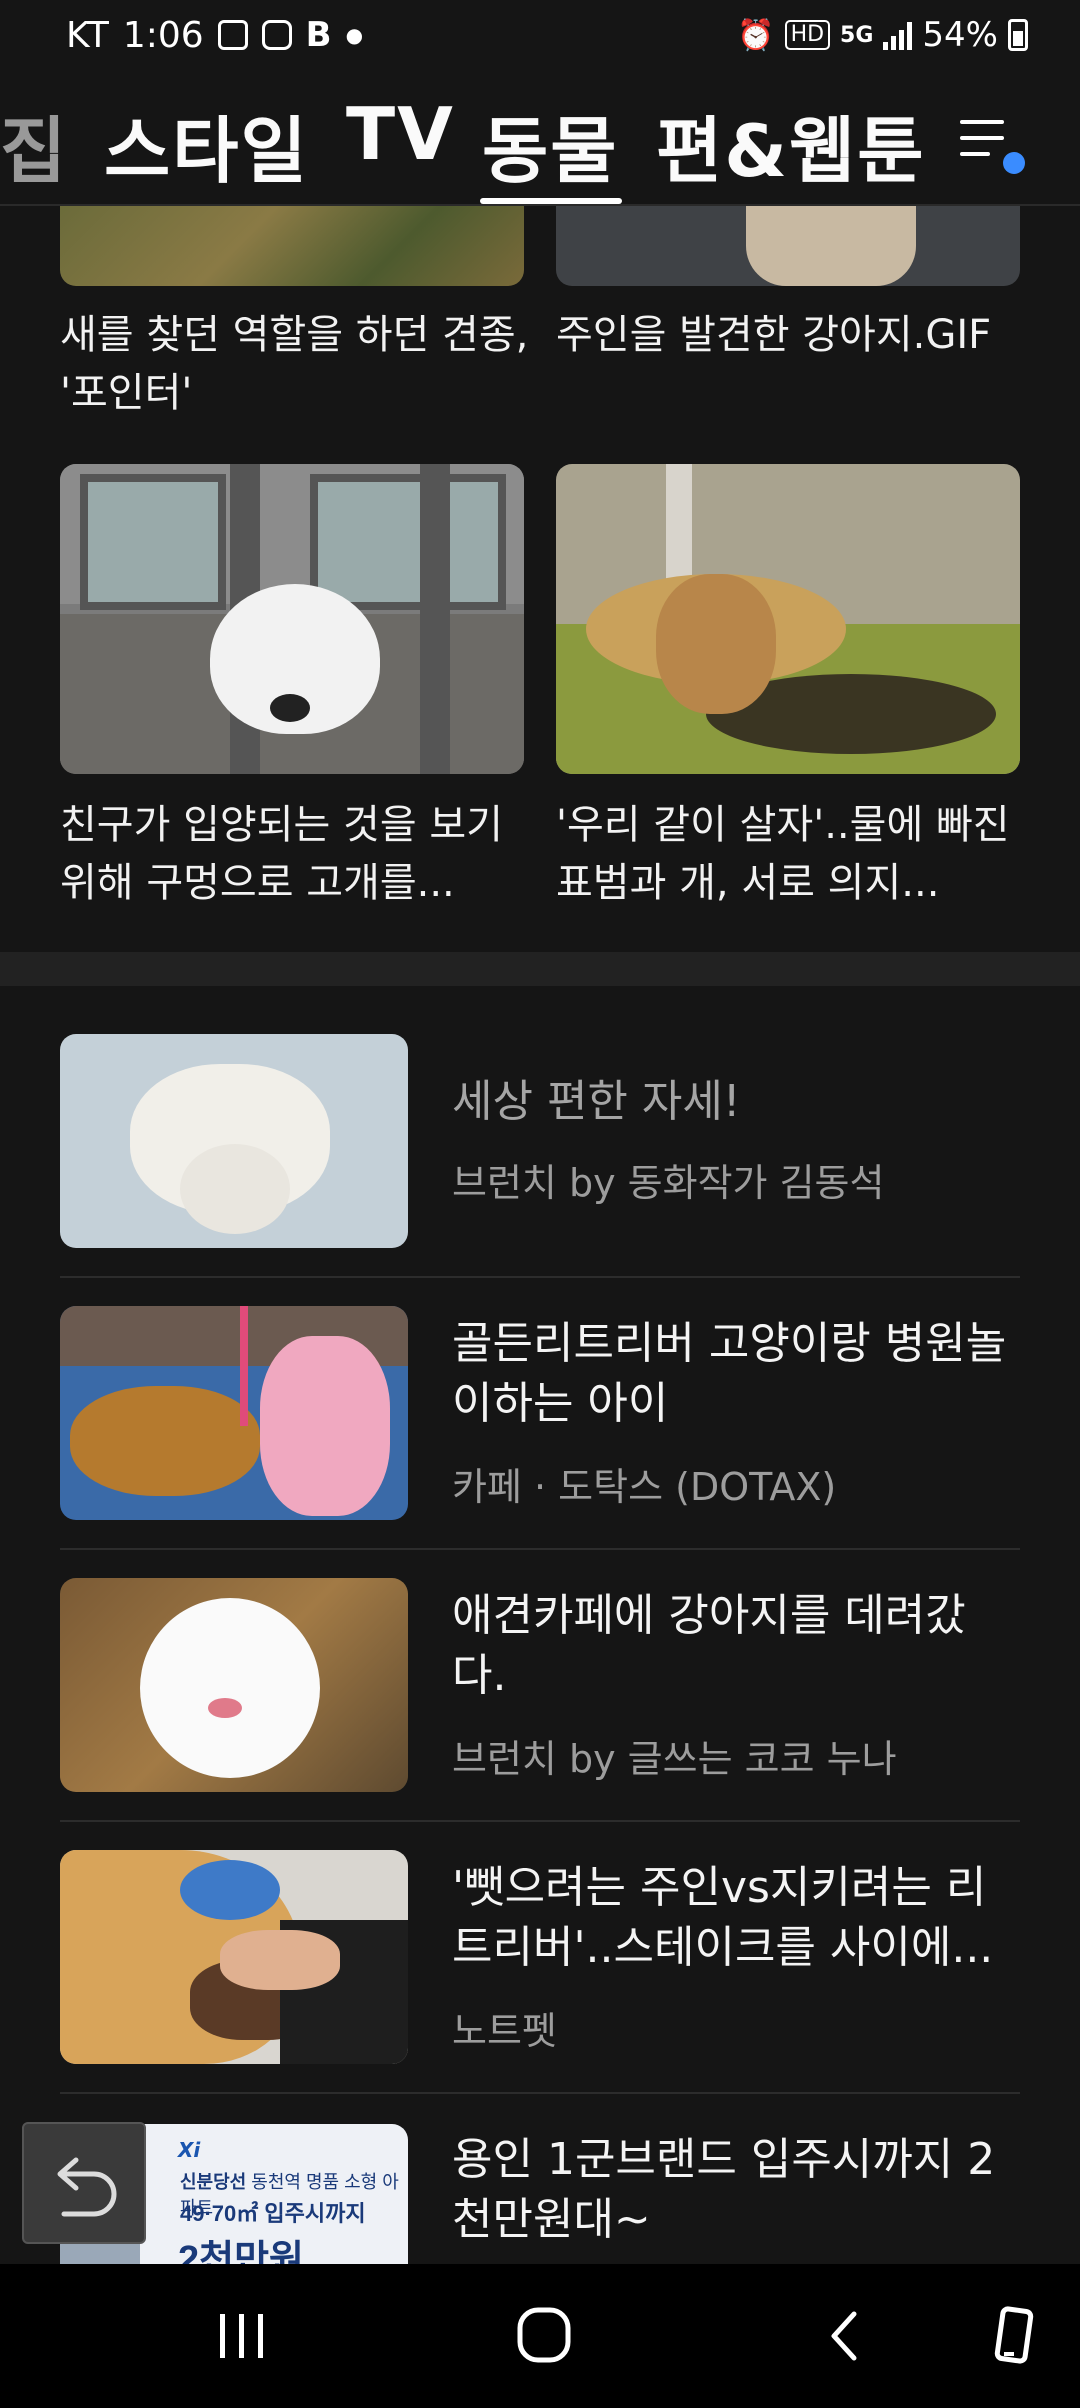 The width and height of the screenshot is (1080, 2408). I want to click on undo-arrow-icon, so click(87, 2187).